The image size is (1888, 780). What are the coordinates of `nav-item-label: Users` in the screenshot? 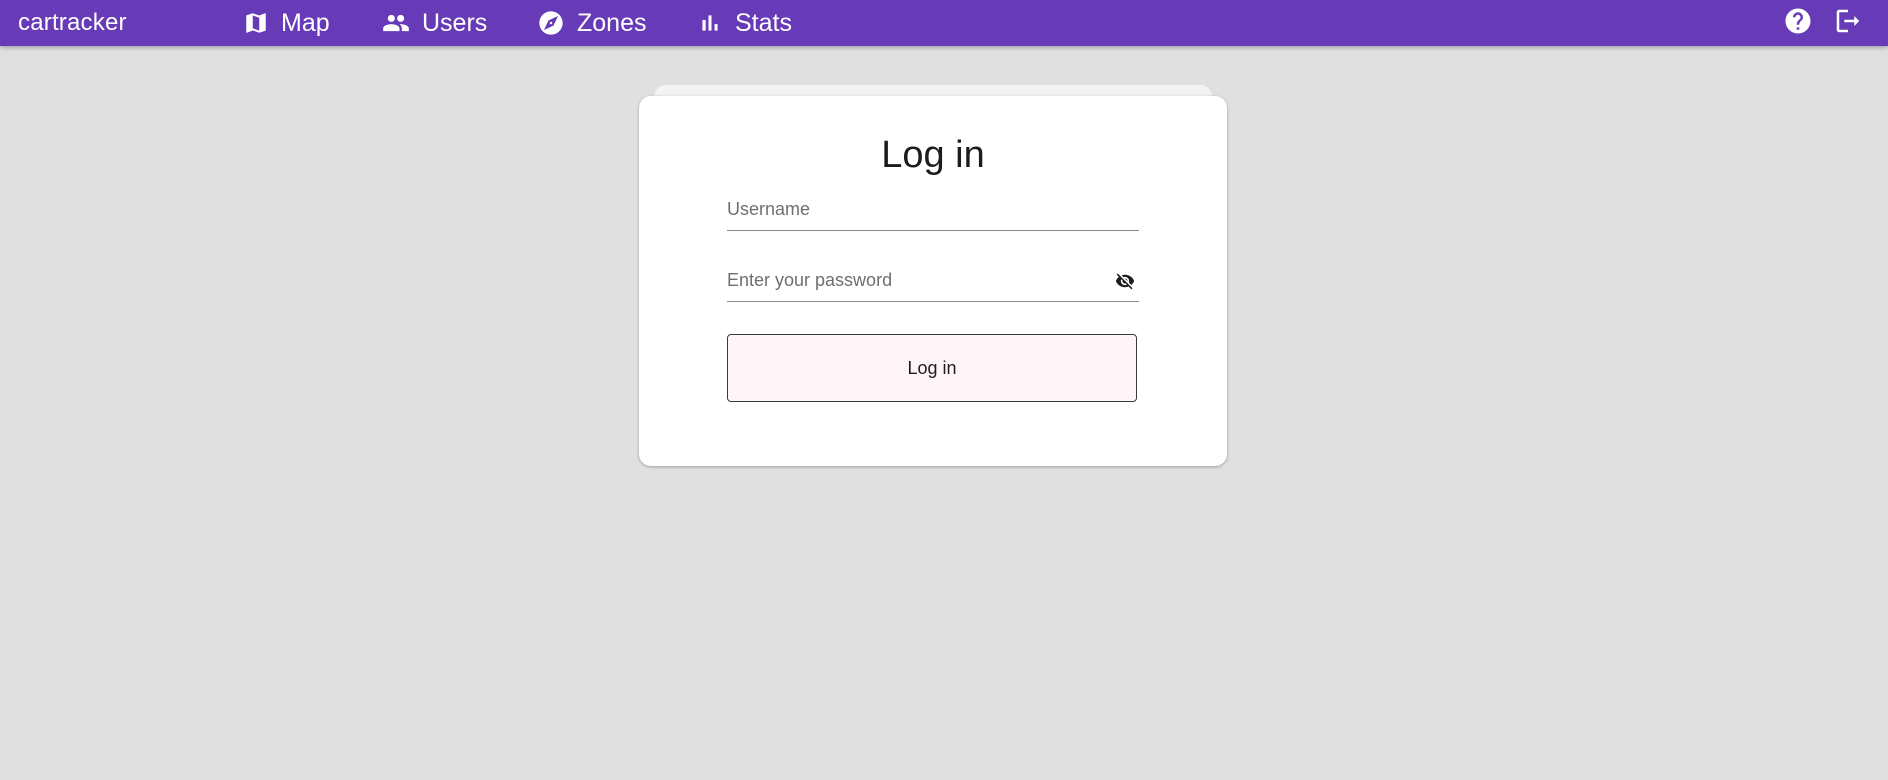 It's located at (455, 22).